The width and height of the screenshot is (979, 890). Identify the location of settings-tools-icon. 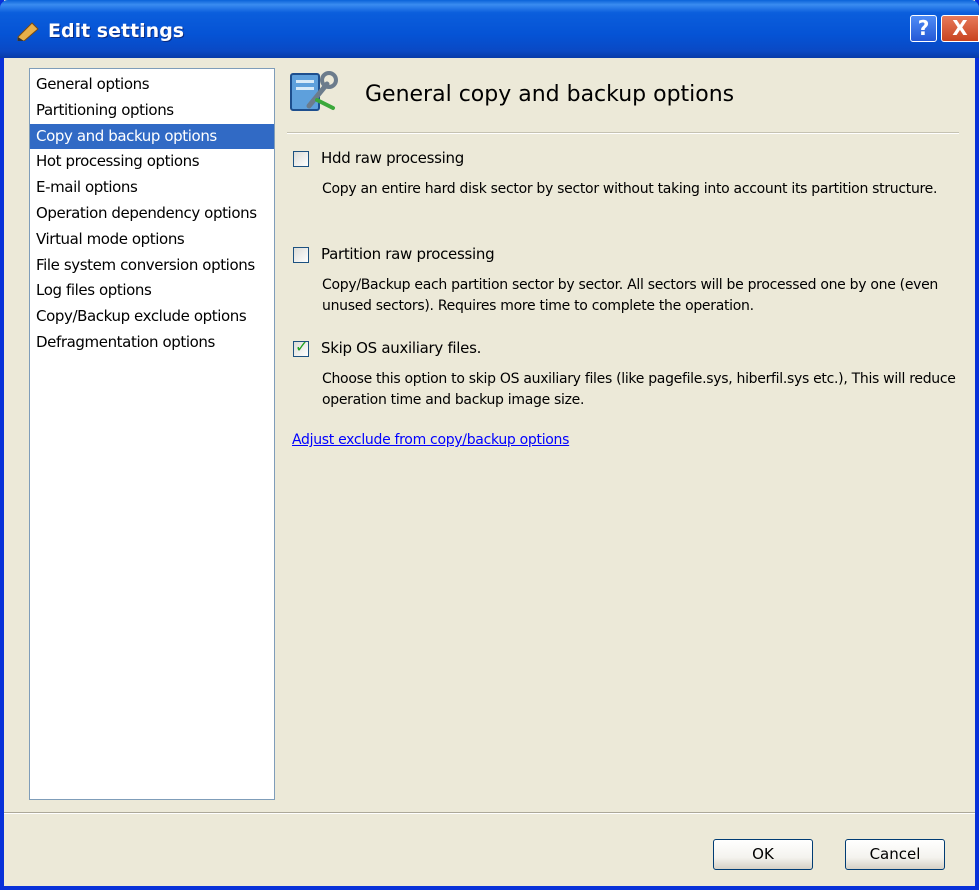
(314, 91).